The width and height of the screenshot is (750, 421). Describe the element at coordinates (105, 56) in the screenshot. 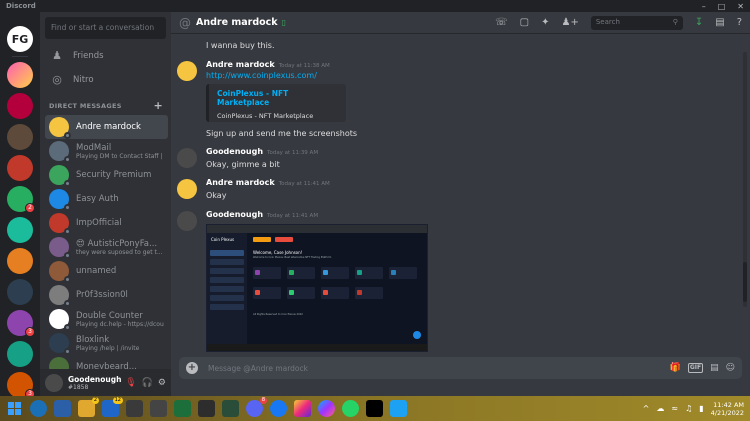

I see `nav-friends: ♟ Friends` at that location.